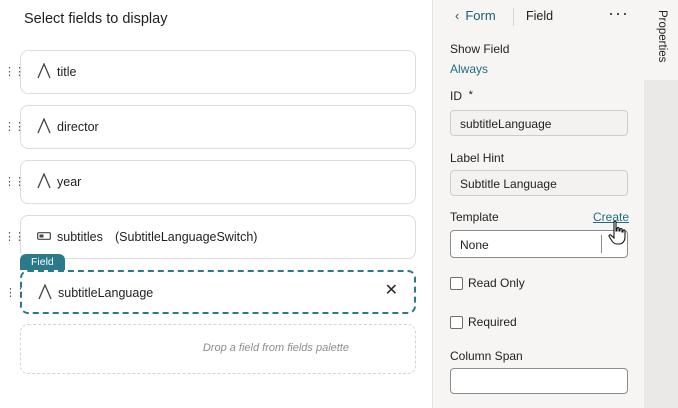 The image size is (678, 408). I want to click on field-label: year, so click(69, 182).